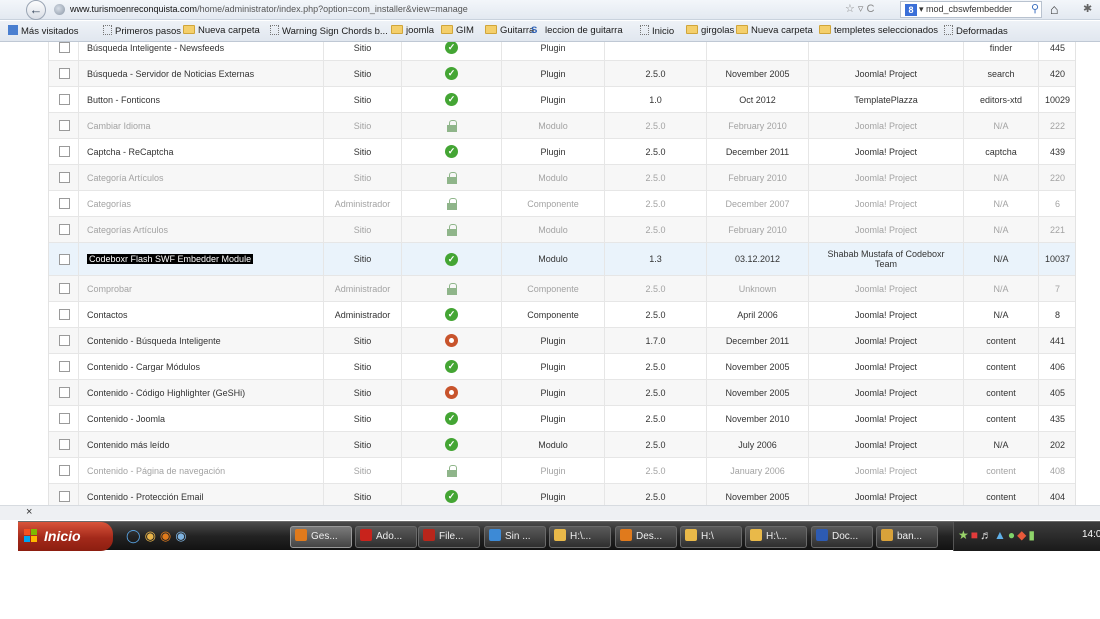 The width and height of the screenshot is (1100, 619). What do you see at coordinates (577, 30) in the screenshot?
I see `bookmark-item: Sleccion de guitarra` at bounding box center [577, 30].